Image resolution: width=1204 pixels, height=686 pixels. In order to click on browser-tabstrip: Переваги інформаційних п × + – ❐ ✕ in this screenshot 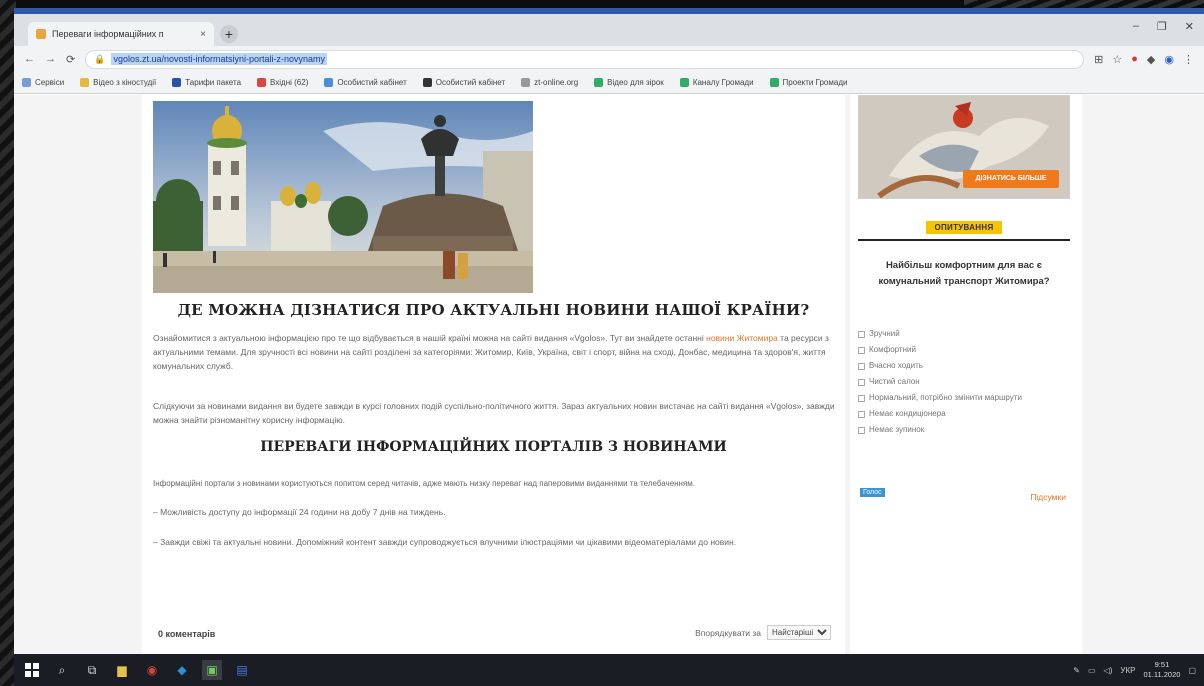, I will do `click(609, 27)`.